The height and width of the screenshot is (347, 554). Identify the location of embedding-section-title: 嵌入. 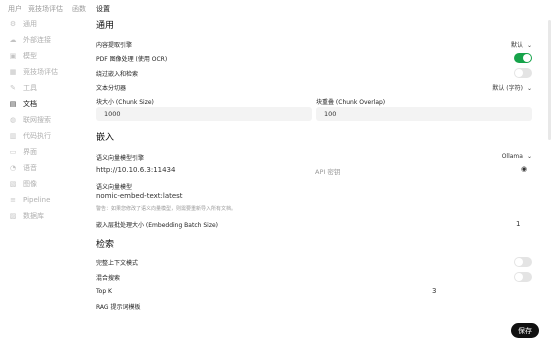
(105, 138).